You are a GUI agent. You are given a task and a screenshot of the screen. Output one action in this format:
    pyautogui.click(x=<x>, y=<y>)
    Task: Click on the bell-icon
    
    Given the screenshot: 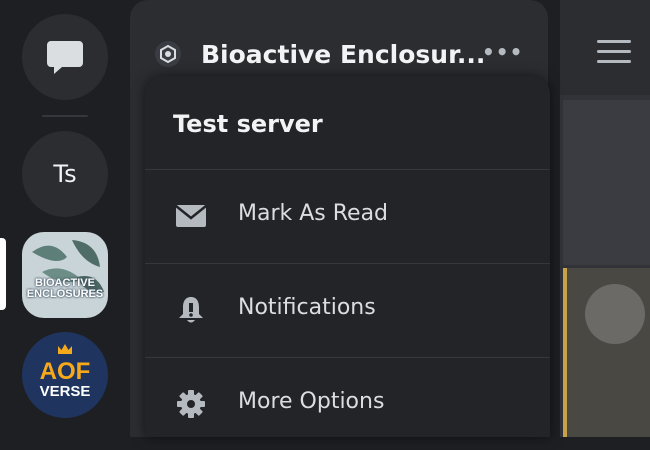 What is the action you would take?
    pyautogui.click(x=191, y=310)
    